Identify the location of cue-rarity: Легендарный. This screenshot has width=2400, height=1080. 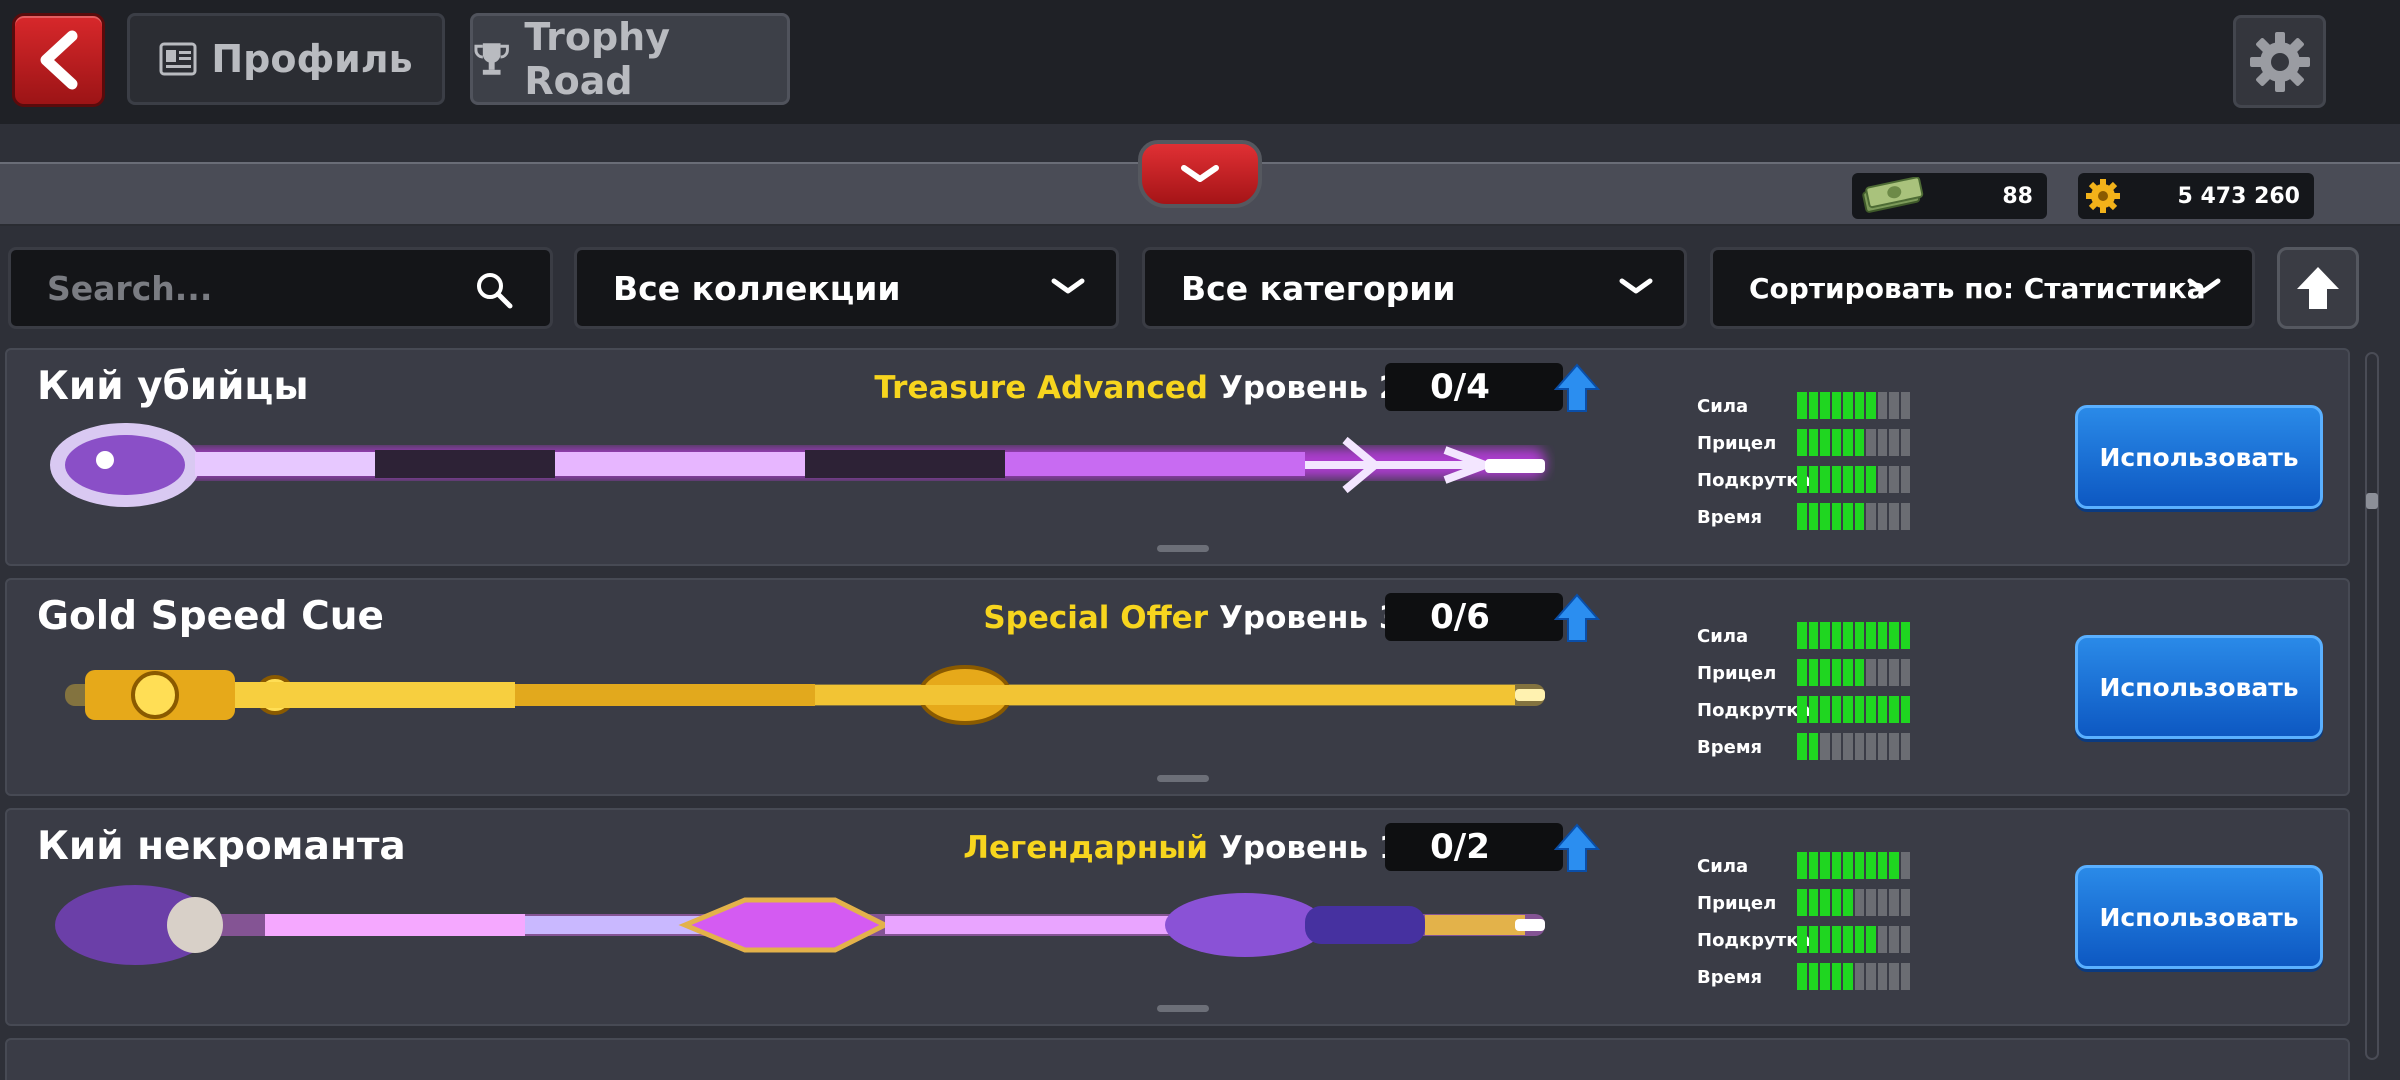
(1085, 848).